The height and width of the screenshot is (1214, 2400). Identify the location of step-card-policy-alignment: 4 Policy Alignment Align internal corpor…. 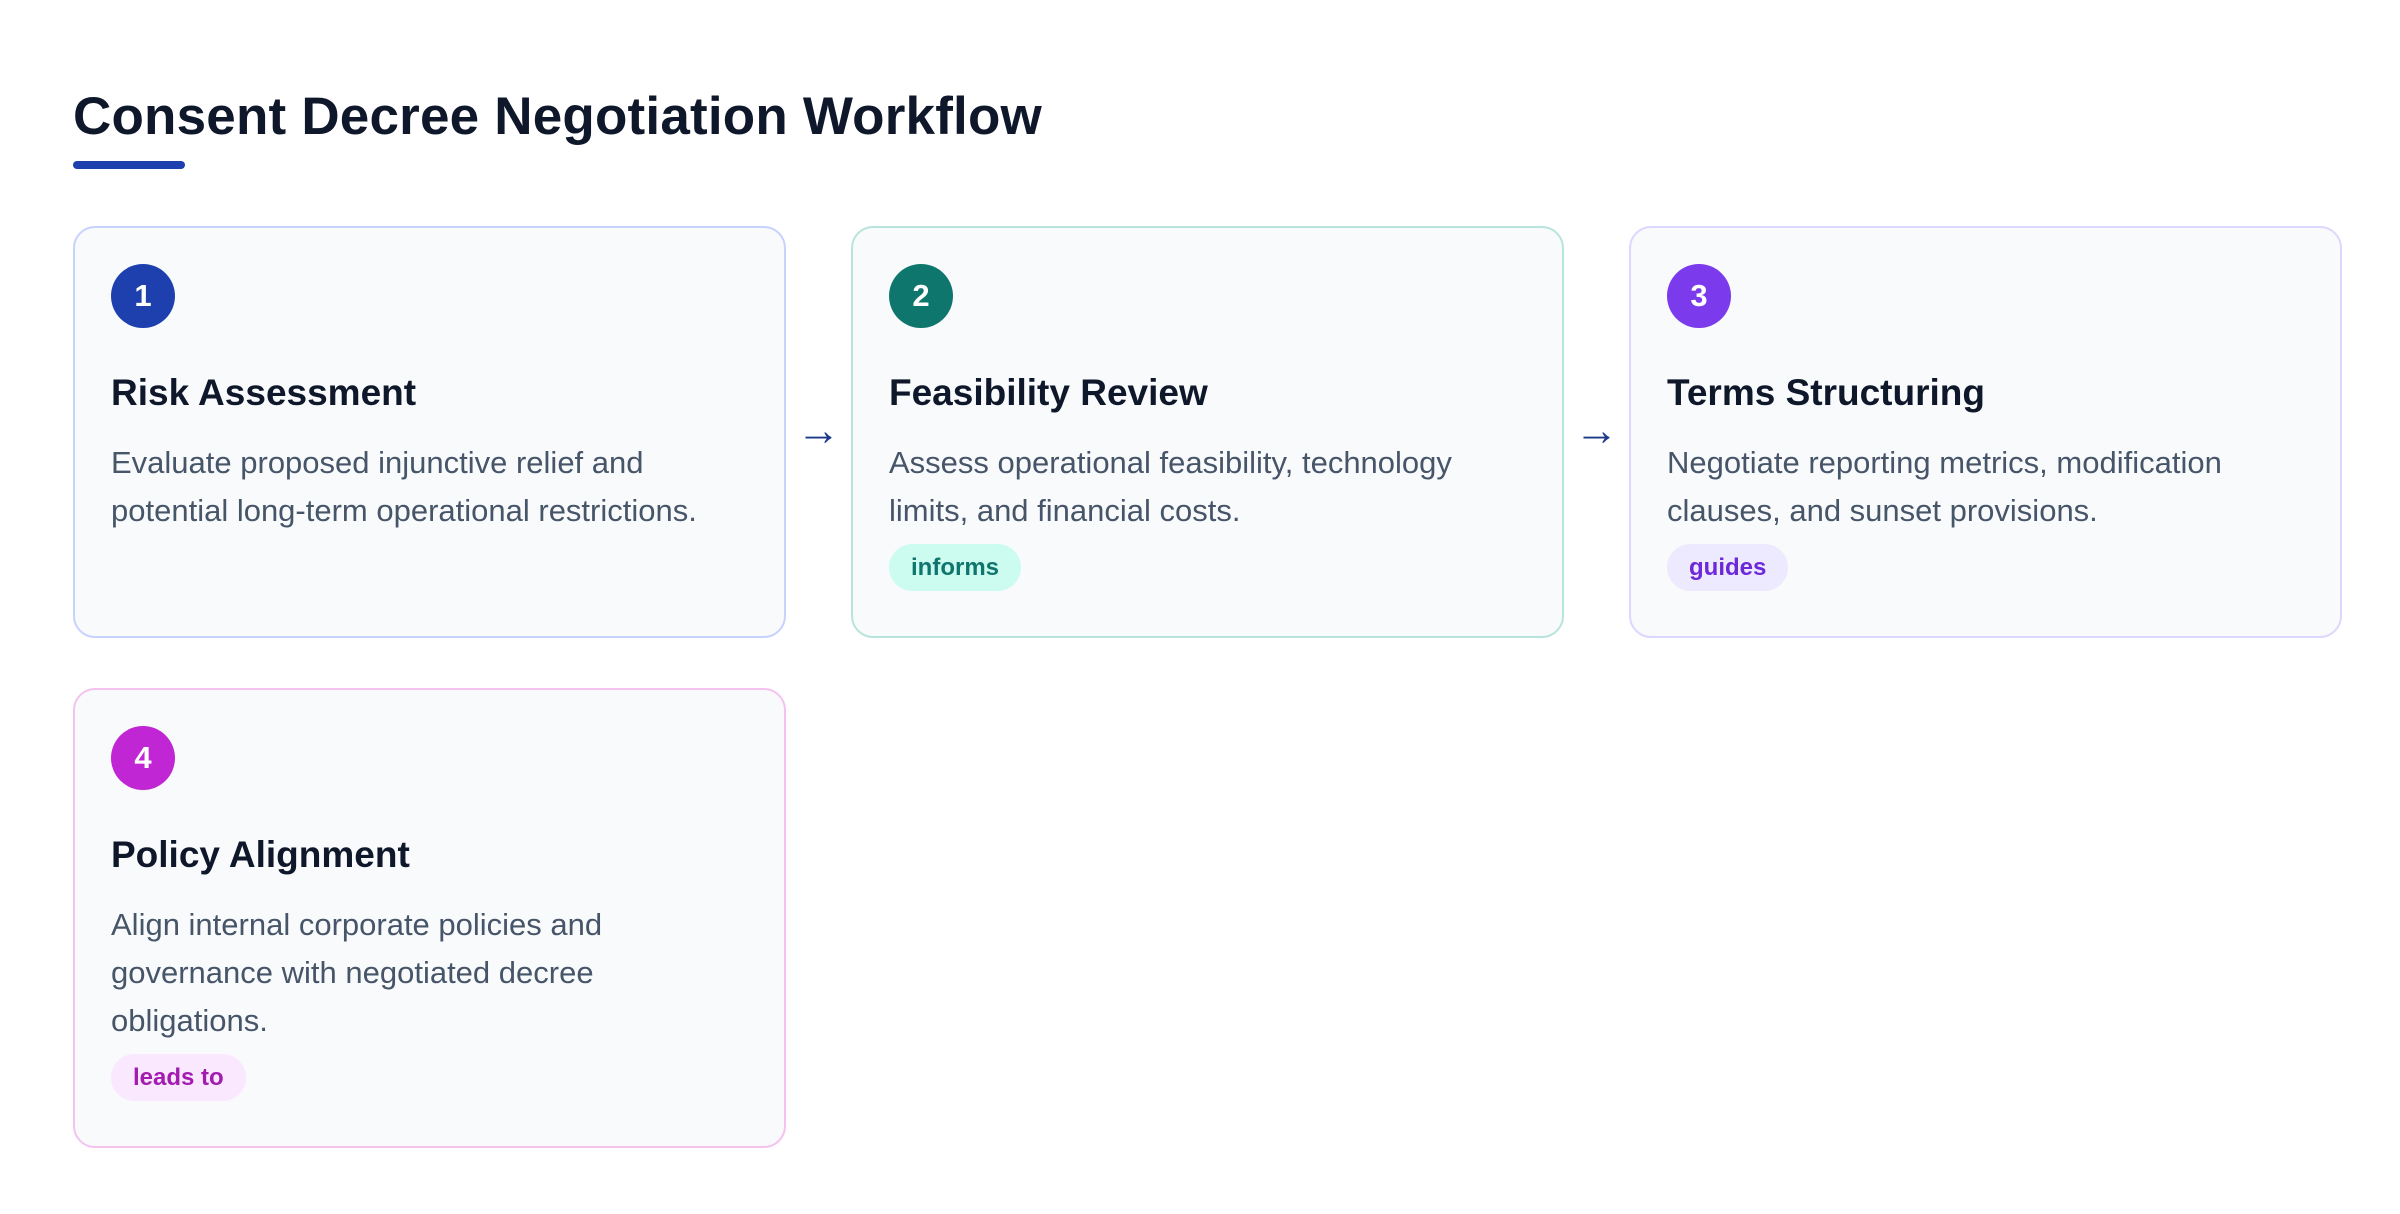
(429, 918).